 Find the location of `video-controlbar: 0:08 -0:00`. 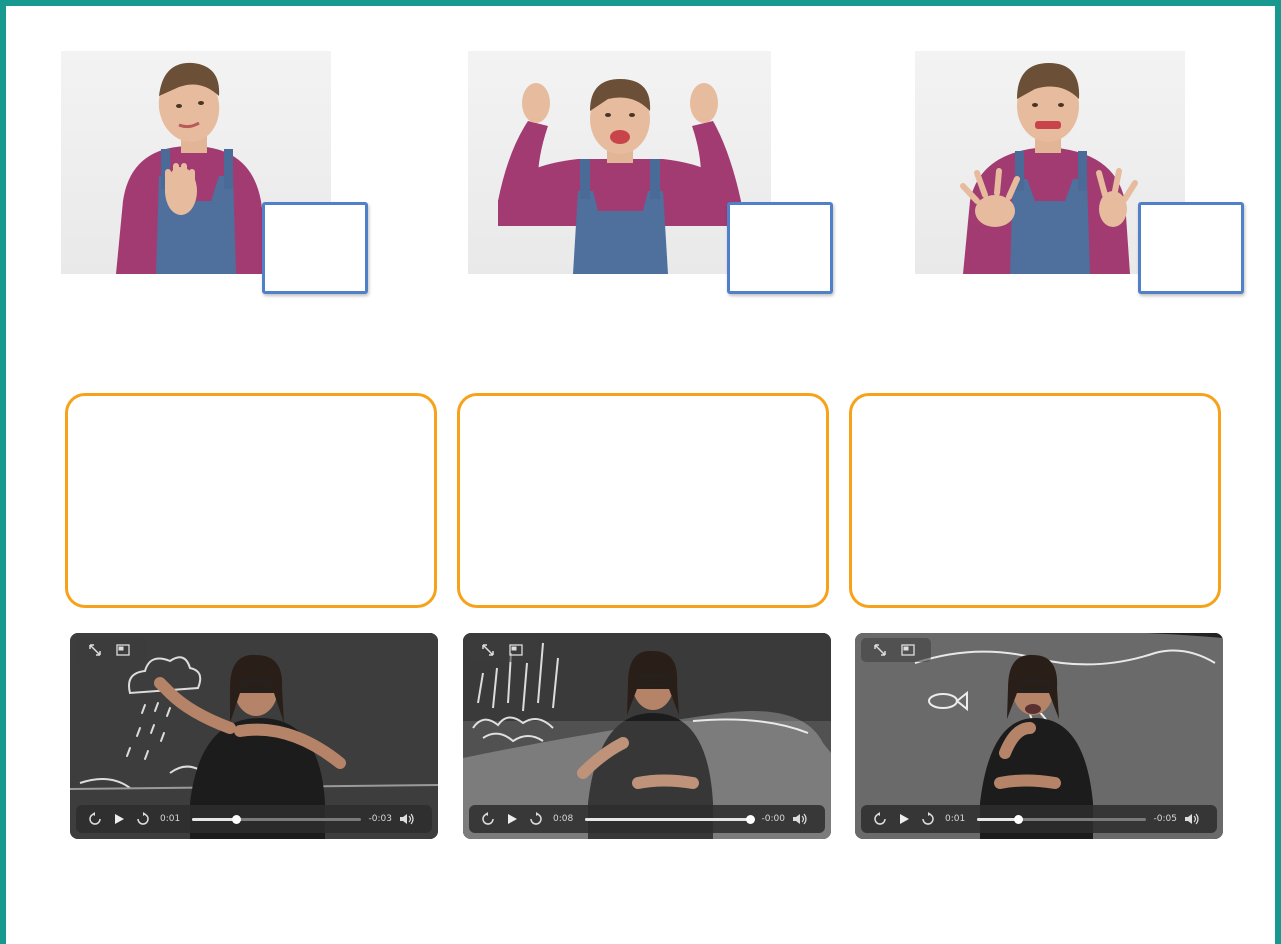

video-controlbar: 0:08 -0:00 is located at coordinates (647, 819).